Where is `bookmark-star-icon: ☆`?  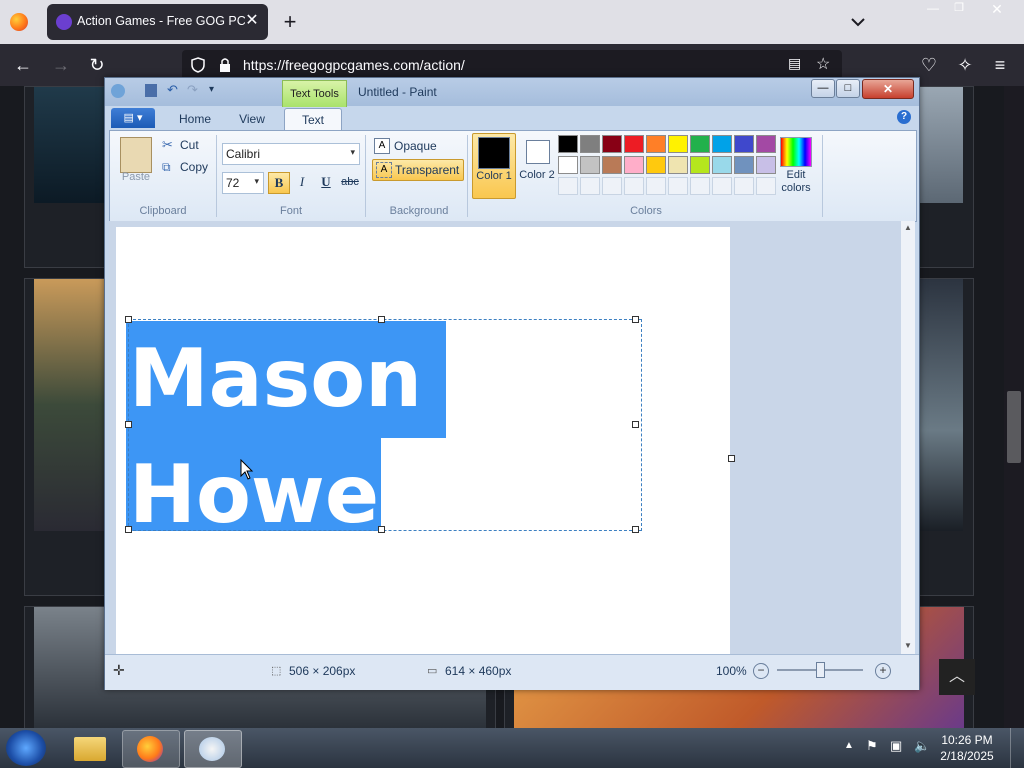
bookmark-star-icon: ☆ is located at coordinates (823, 64).